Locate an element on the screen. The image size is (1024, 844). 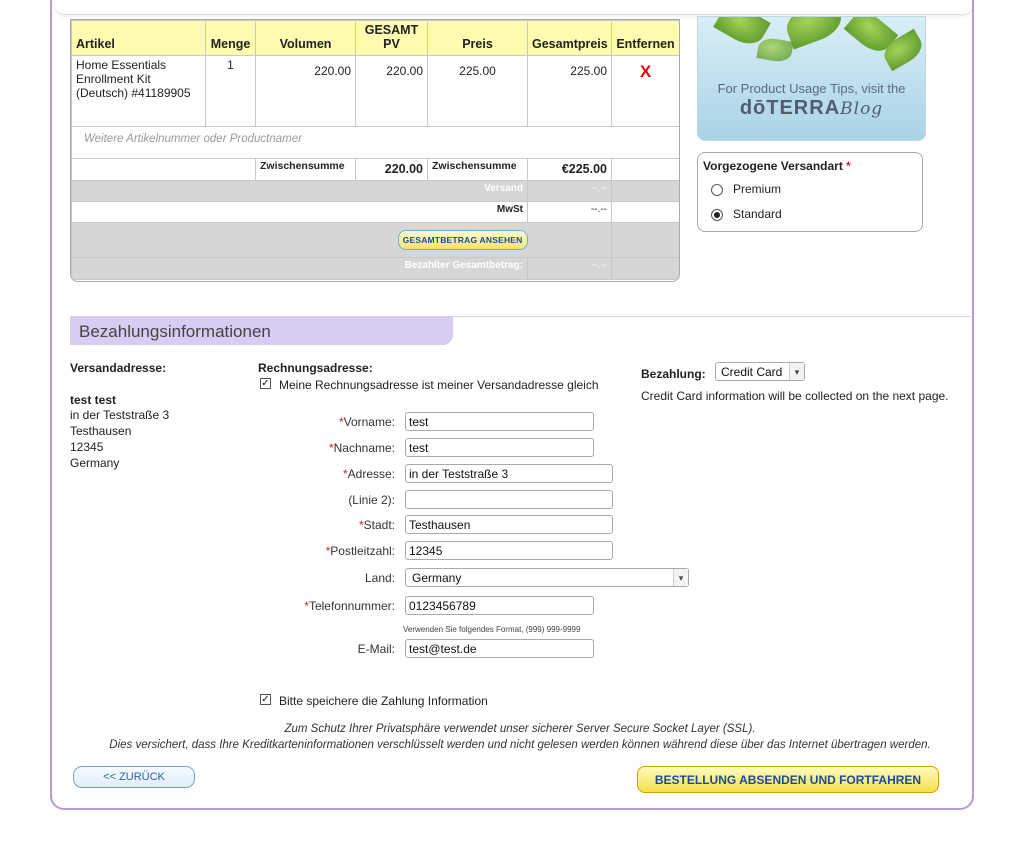
stadt-input: Testhausen is located at coordinates (509, 524).